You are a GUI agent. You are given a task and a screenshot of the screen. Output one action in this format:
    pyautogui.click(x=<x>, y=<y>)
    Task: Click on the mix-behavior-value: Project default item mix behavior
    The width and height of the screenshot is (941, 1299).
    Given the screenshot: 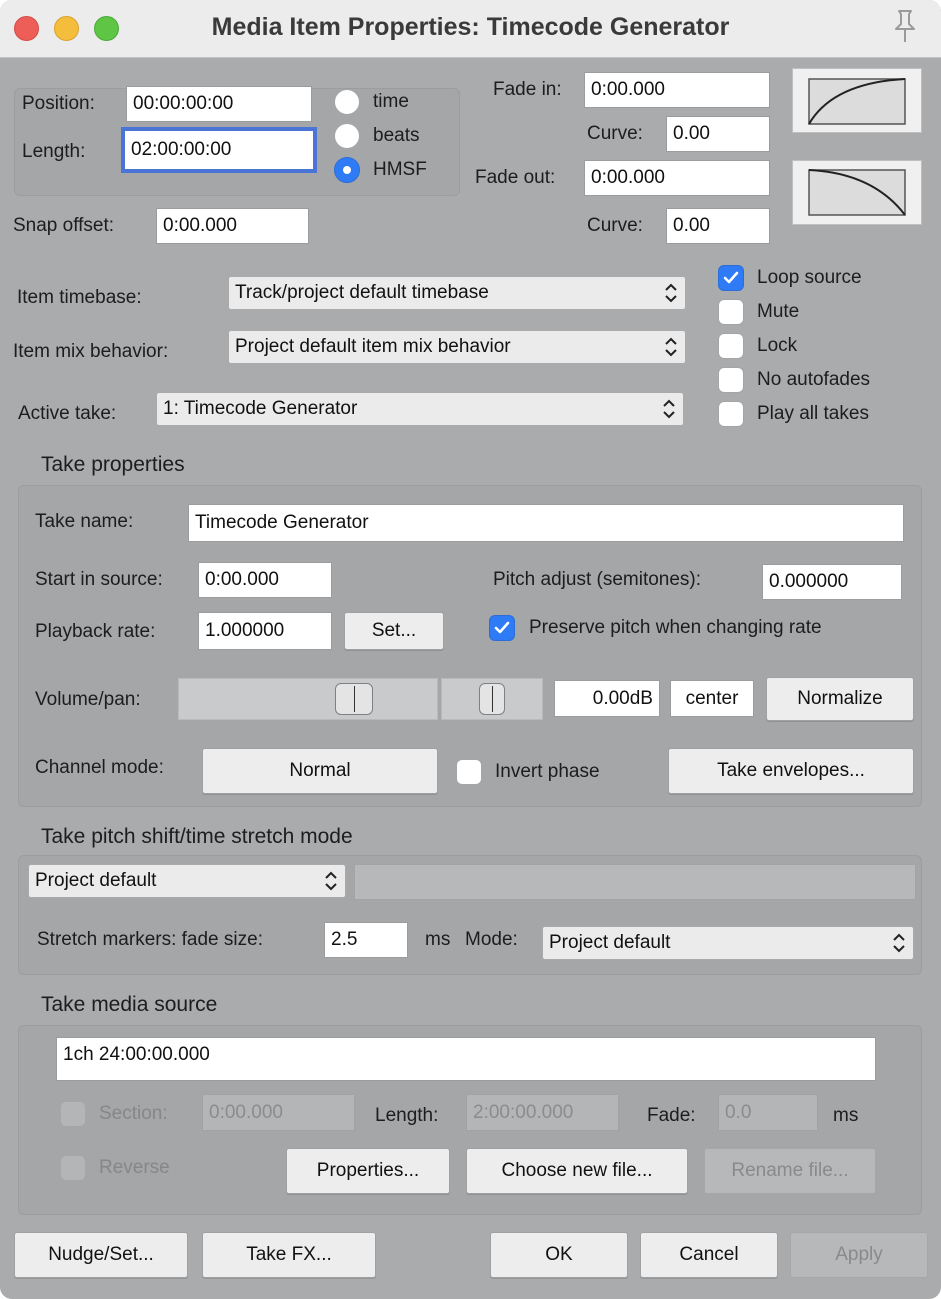 What is the action you would take?
    pyautogui.click(x=373, y=346)
    